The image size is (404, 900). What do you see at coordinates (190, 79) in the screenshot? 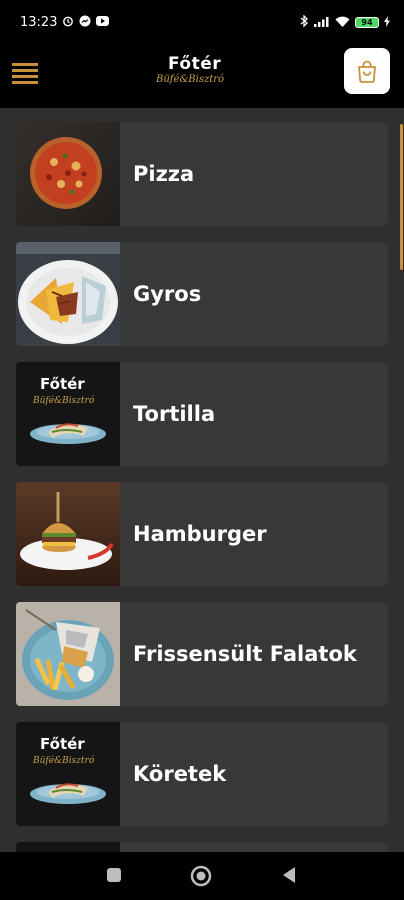
I see `logo-subtitle: Büfé&Bisztró` at bounding box center [190, 79].